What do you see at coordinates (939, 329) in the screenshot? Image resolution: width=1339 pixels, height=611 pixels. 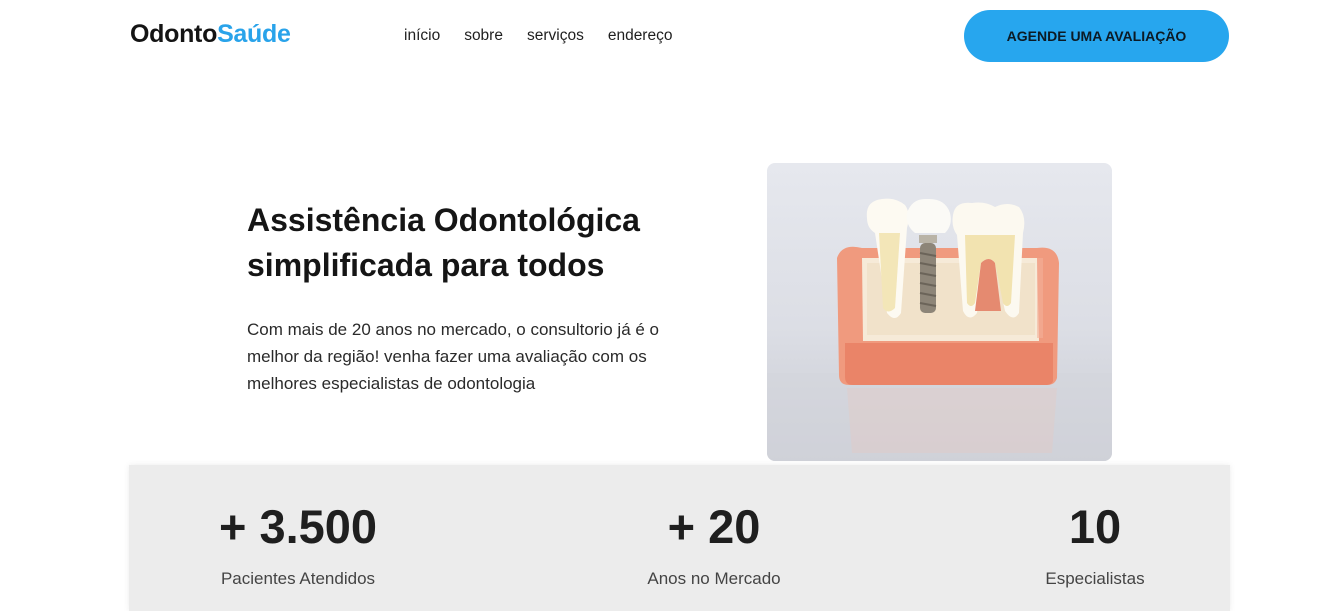 I see `dental-model-illustration` at bounding box center [939, 329].